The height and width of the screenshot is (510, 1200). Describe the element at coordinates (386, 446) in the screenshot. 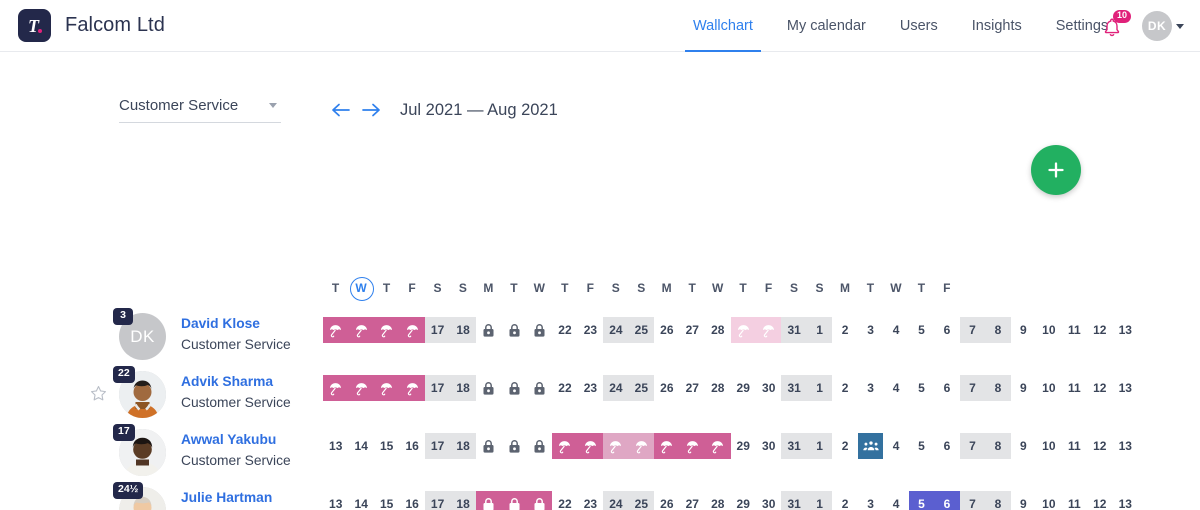

I see `day-cell: 15` at that location.